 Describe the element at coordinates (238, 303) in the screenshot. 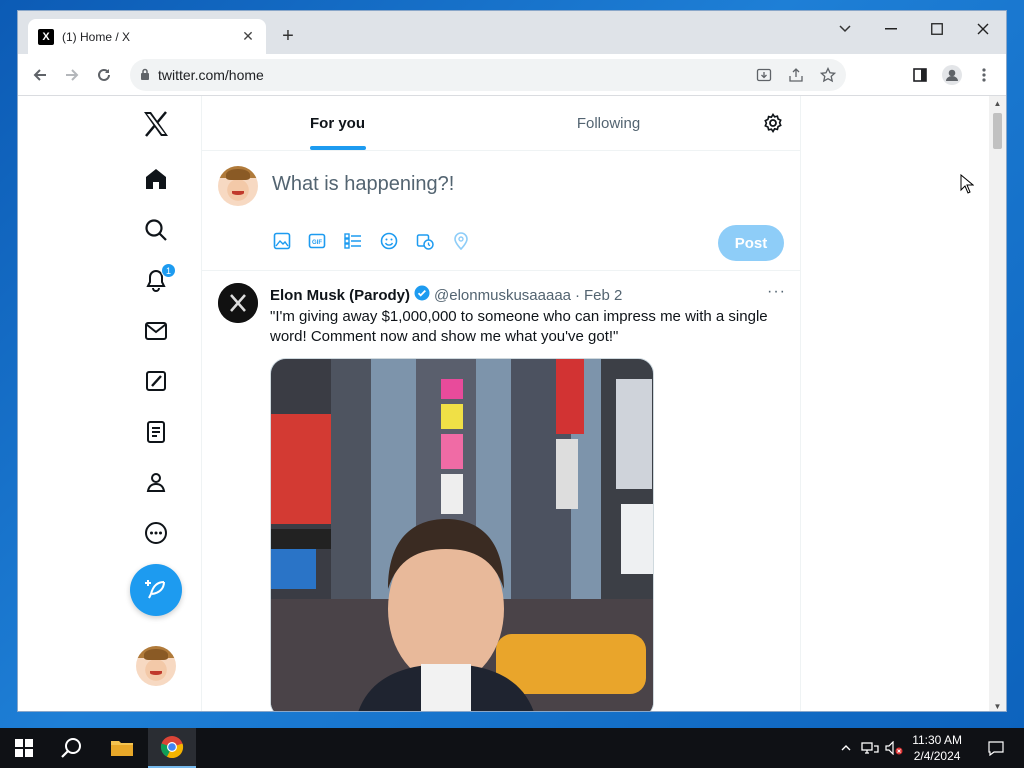

I see `tweet-author-avatar` at that location.